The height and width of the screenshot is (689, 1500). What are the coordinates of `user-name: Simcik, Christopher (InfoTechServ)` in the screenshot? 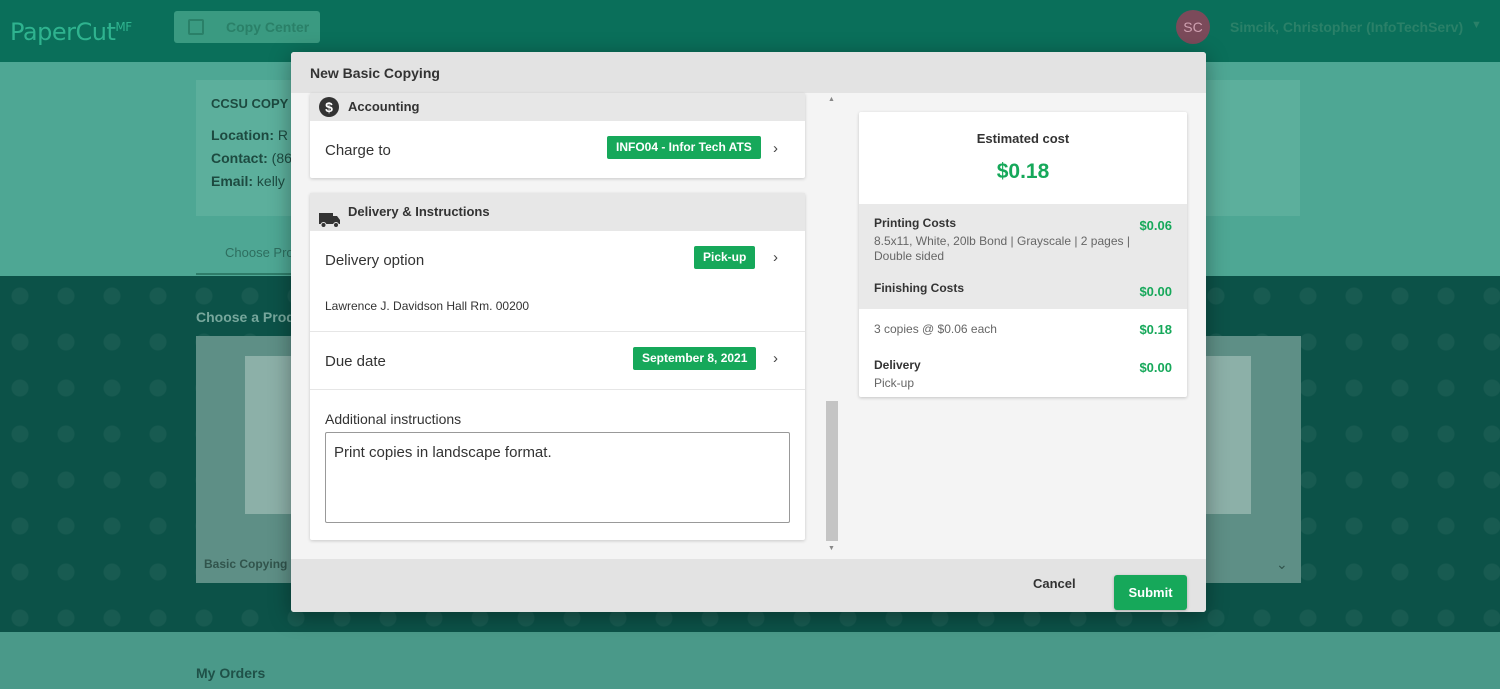 It's located at (1346, 27).